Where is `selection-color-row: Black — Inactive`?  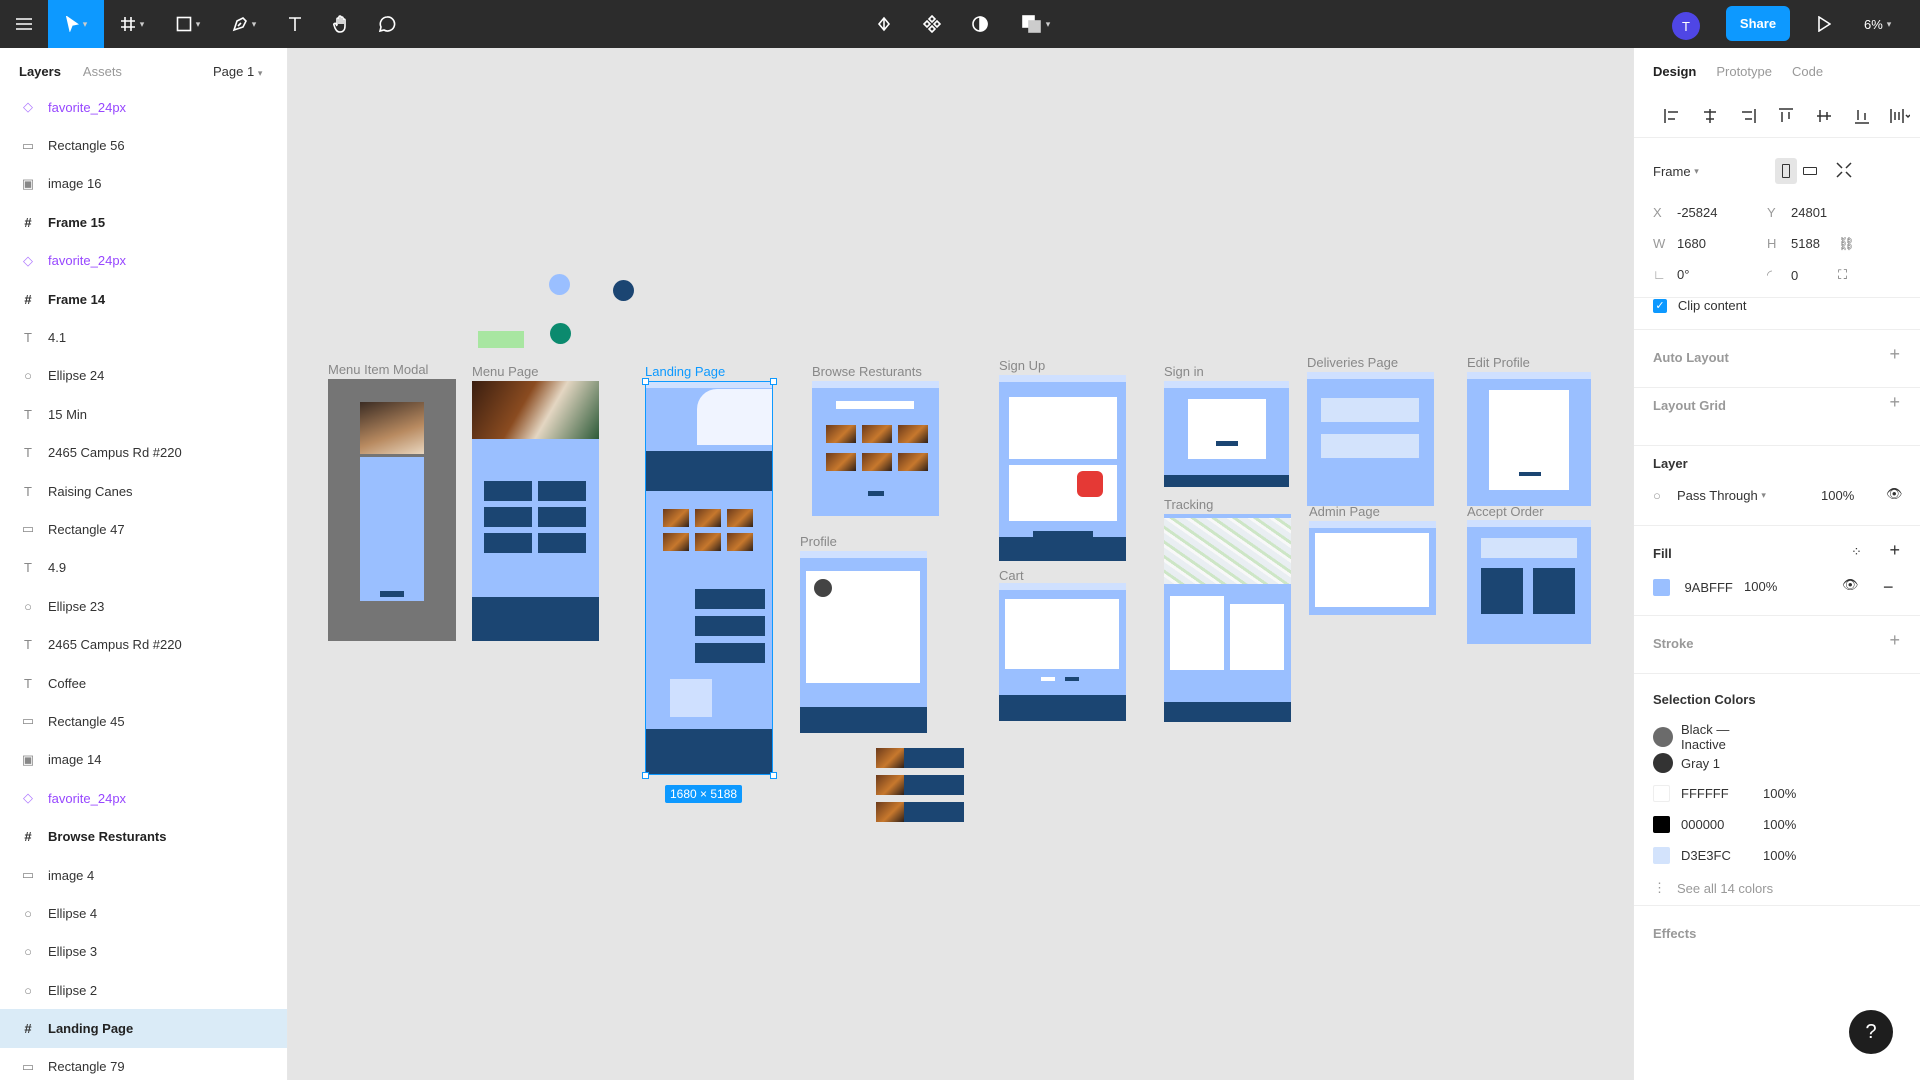
selection-color-row: Black — Inactive is located at coordinates (1708, 737).